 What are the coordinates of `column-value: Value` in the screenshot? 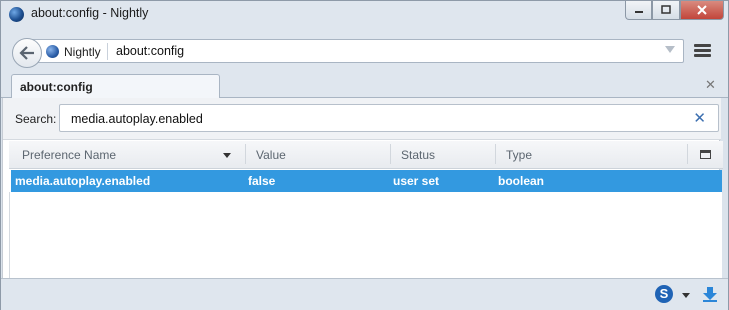 It's located at (271, 155).